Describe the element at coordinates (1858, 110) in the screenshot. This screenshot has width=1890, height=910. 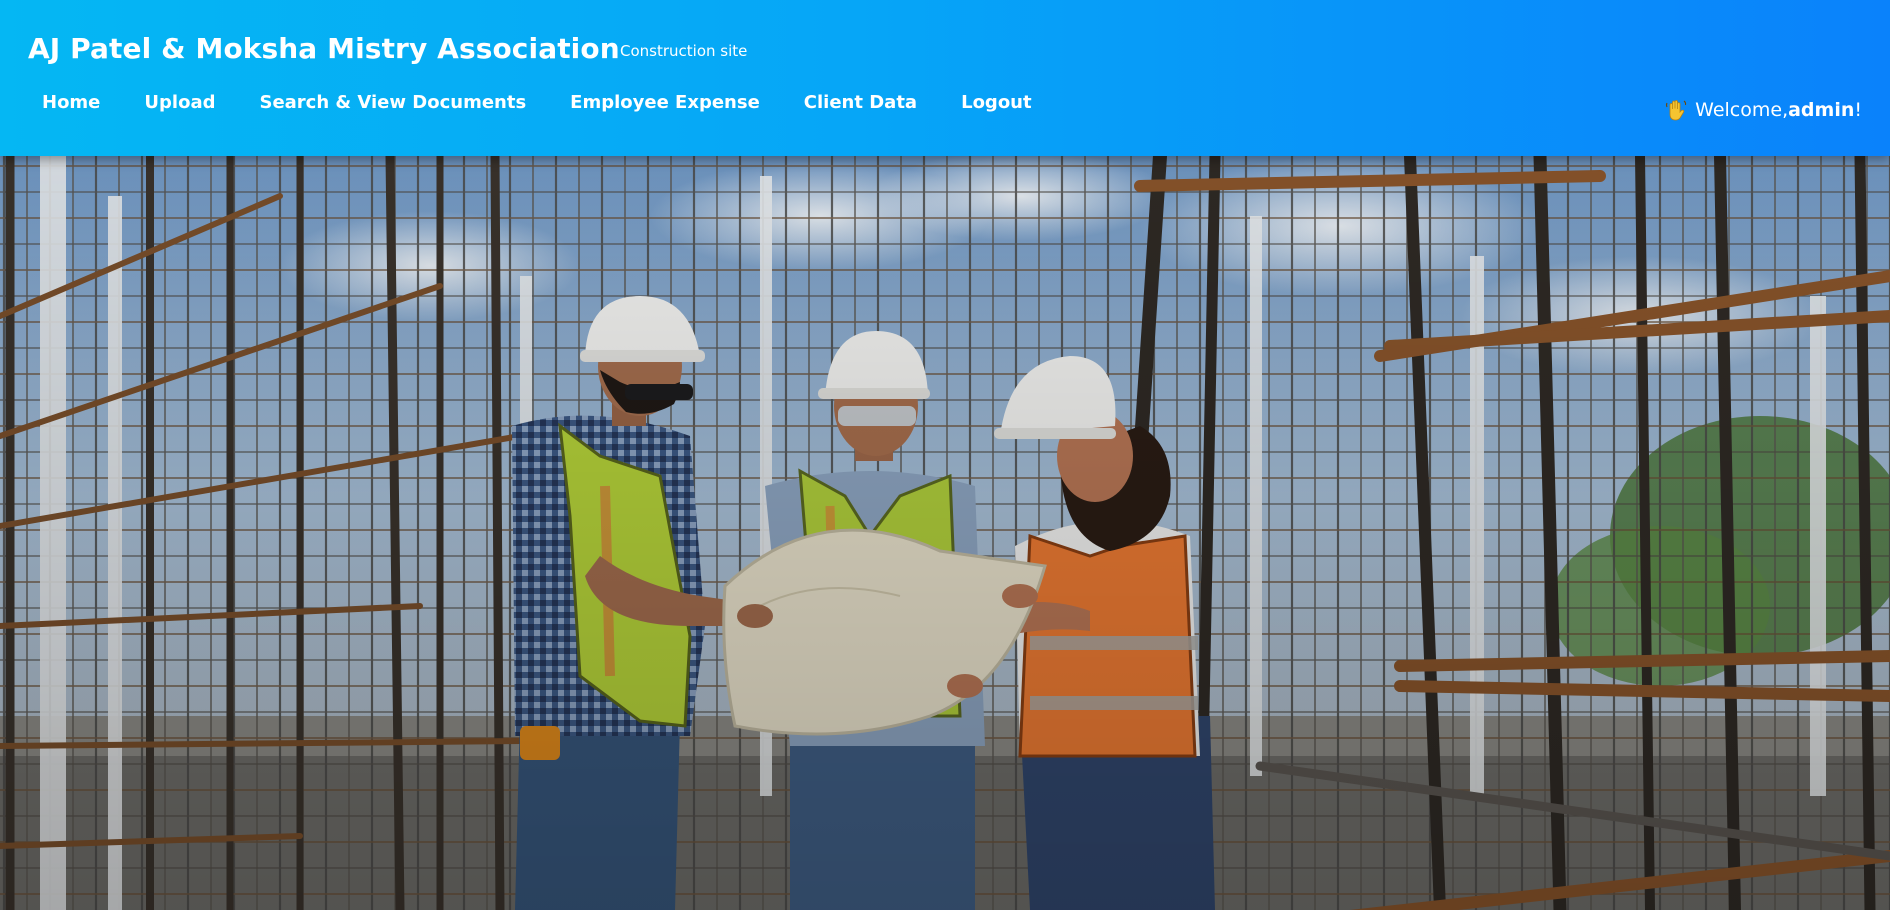
I see `welcome-suffix: !` at that location.